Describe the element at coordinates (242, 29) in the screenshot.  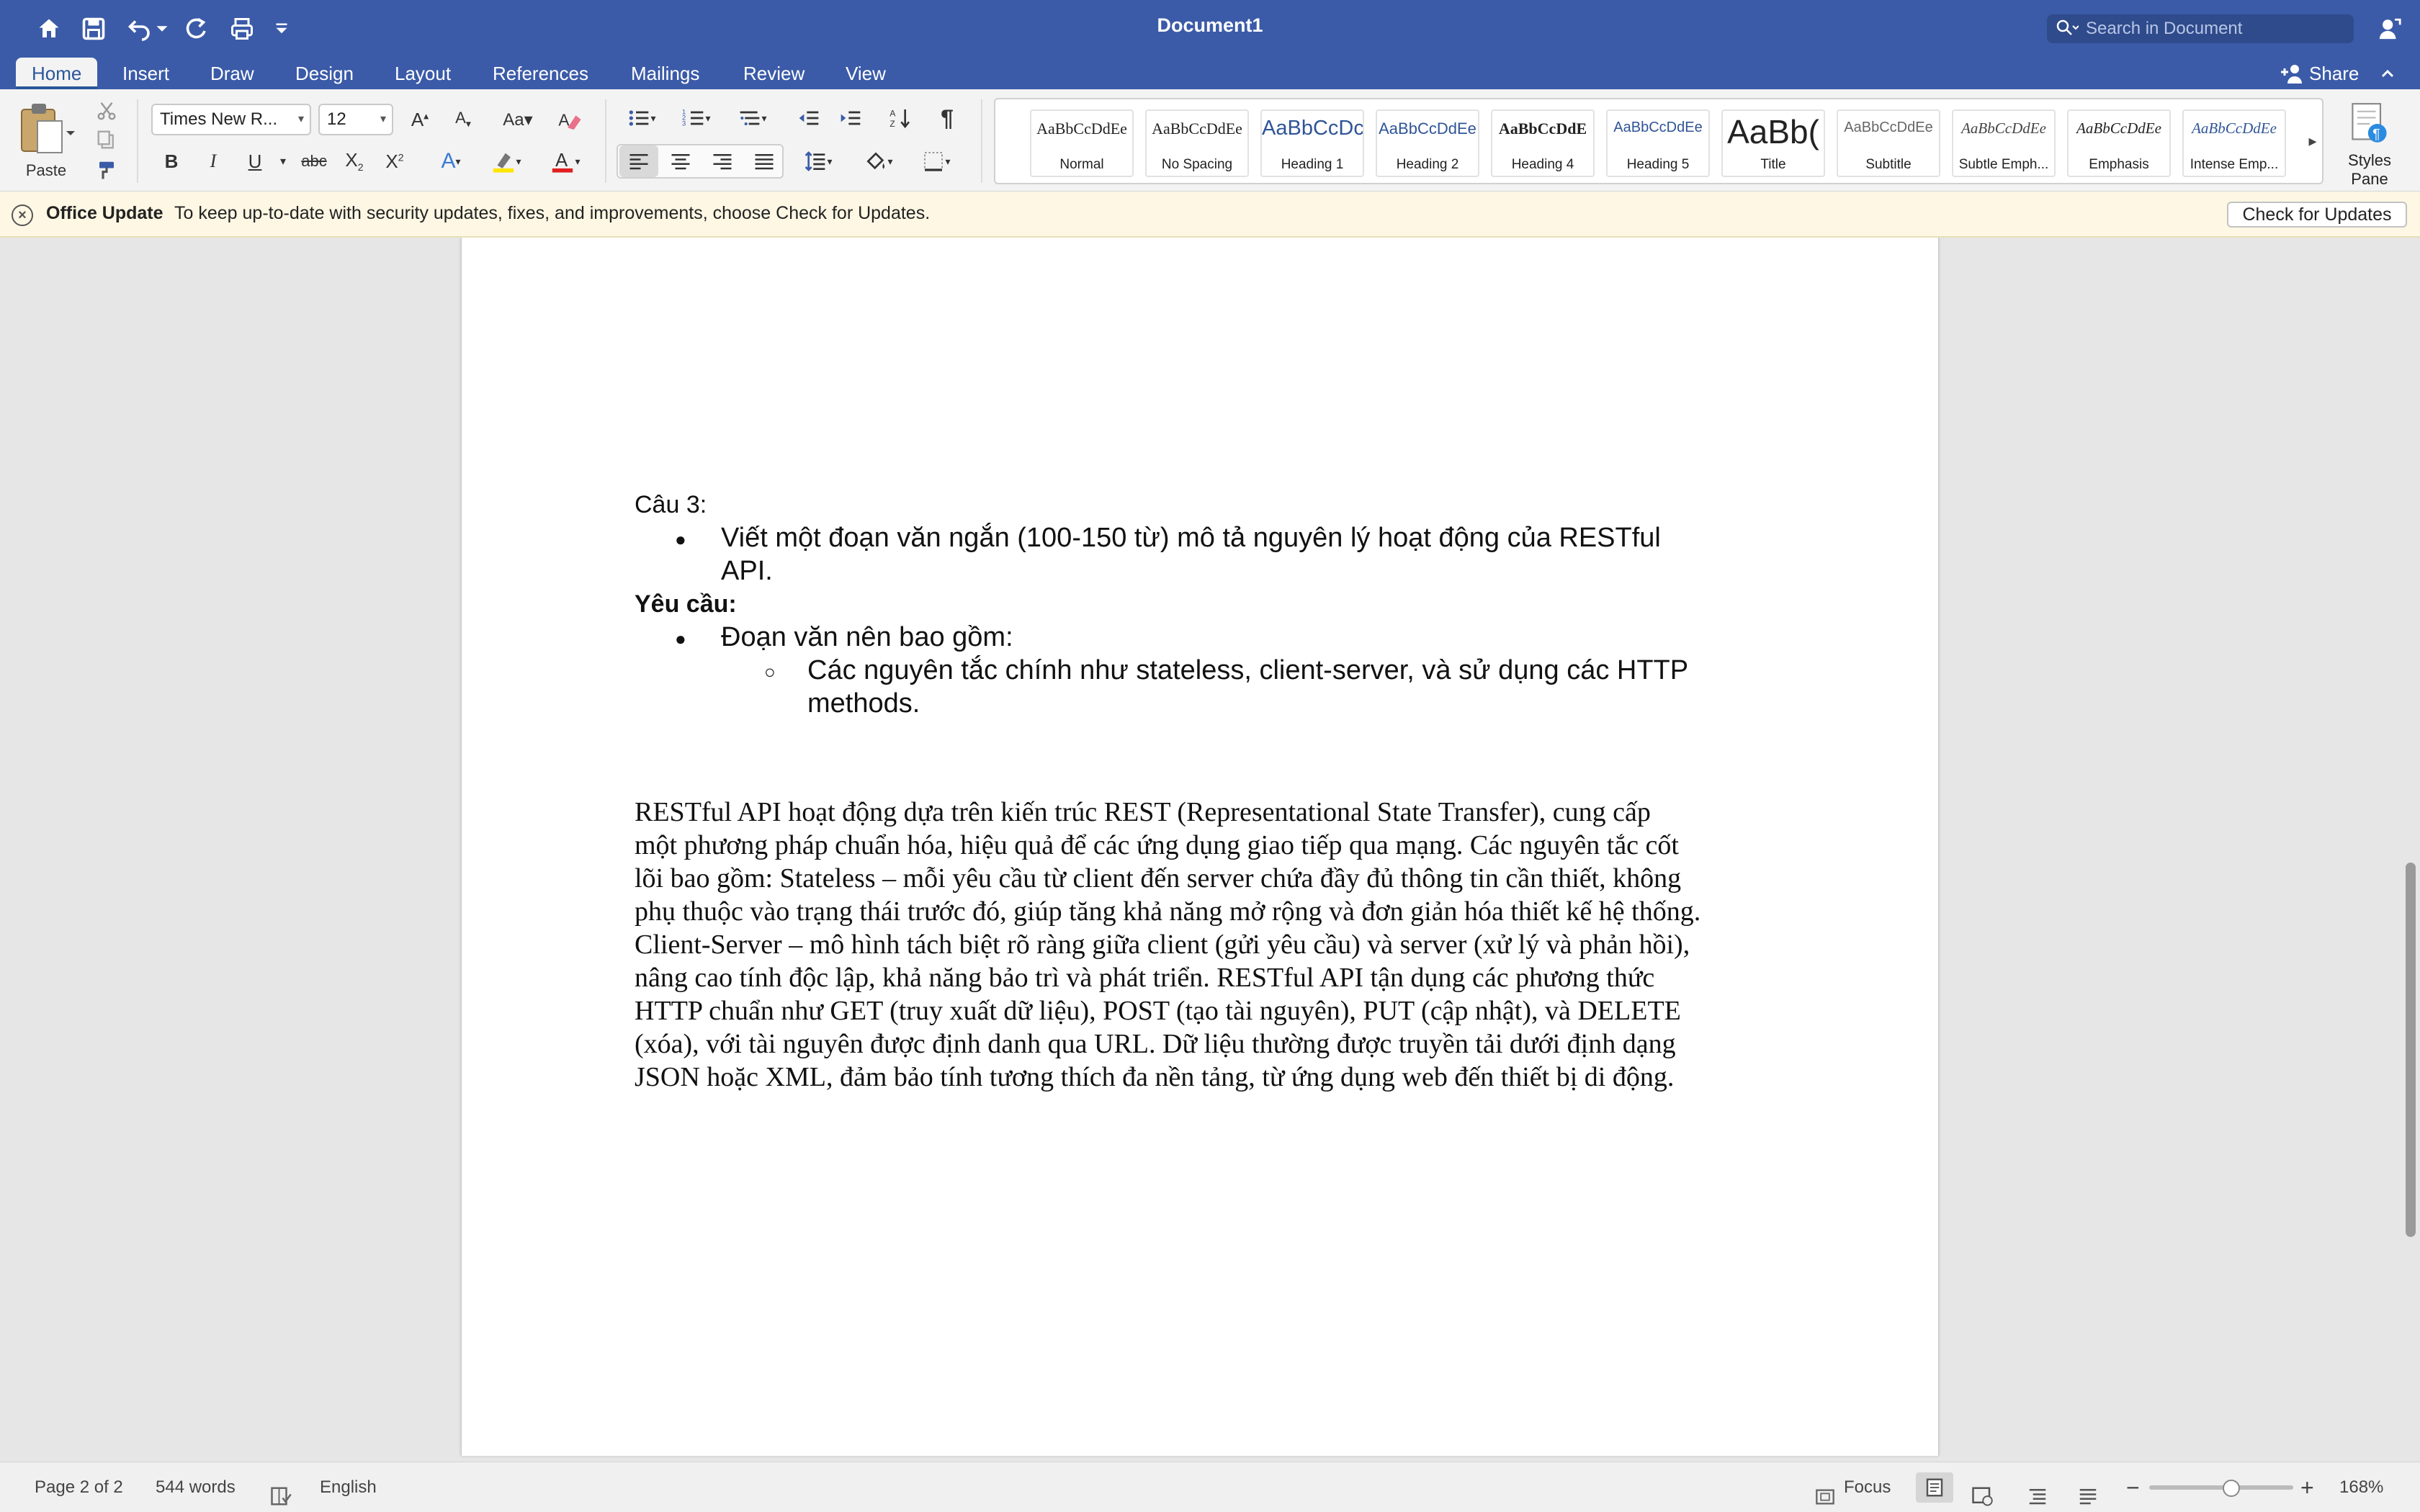
I see `print-icon` at that location.